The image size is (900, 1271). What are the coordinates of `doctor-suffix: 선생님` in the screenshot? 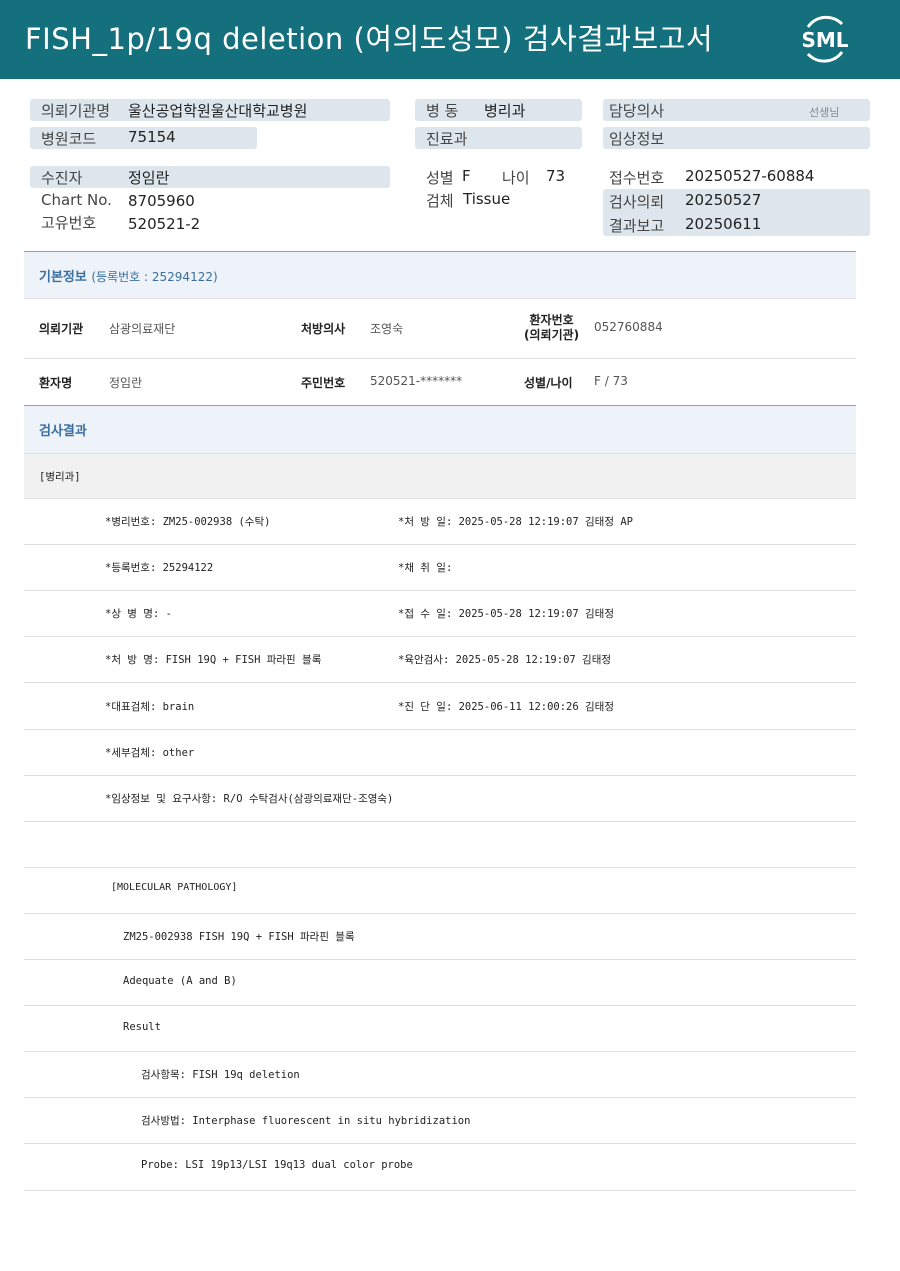 It's located at (824, 112).